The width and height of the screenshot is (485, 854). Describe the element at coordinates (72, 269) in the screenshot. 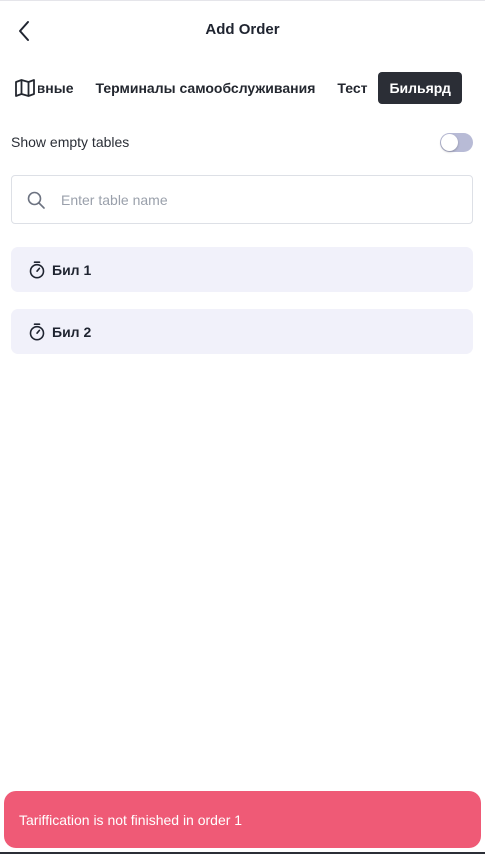

I see `table-name: Бил 1` at that location.